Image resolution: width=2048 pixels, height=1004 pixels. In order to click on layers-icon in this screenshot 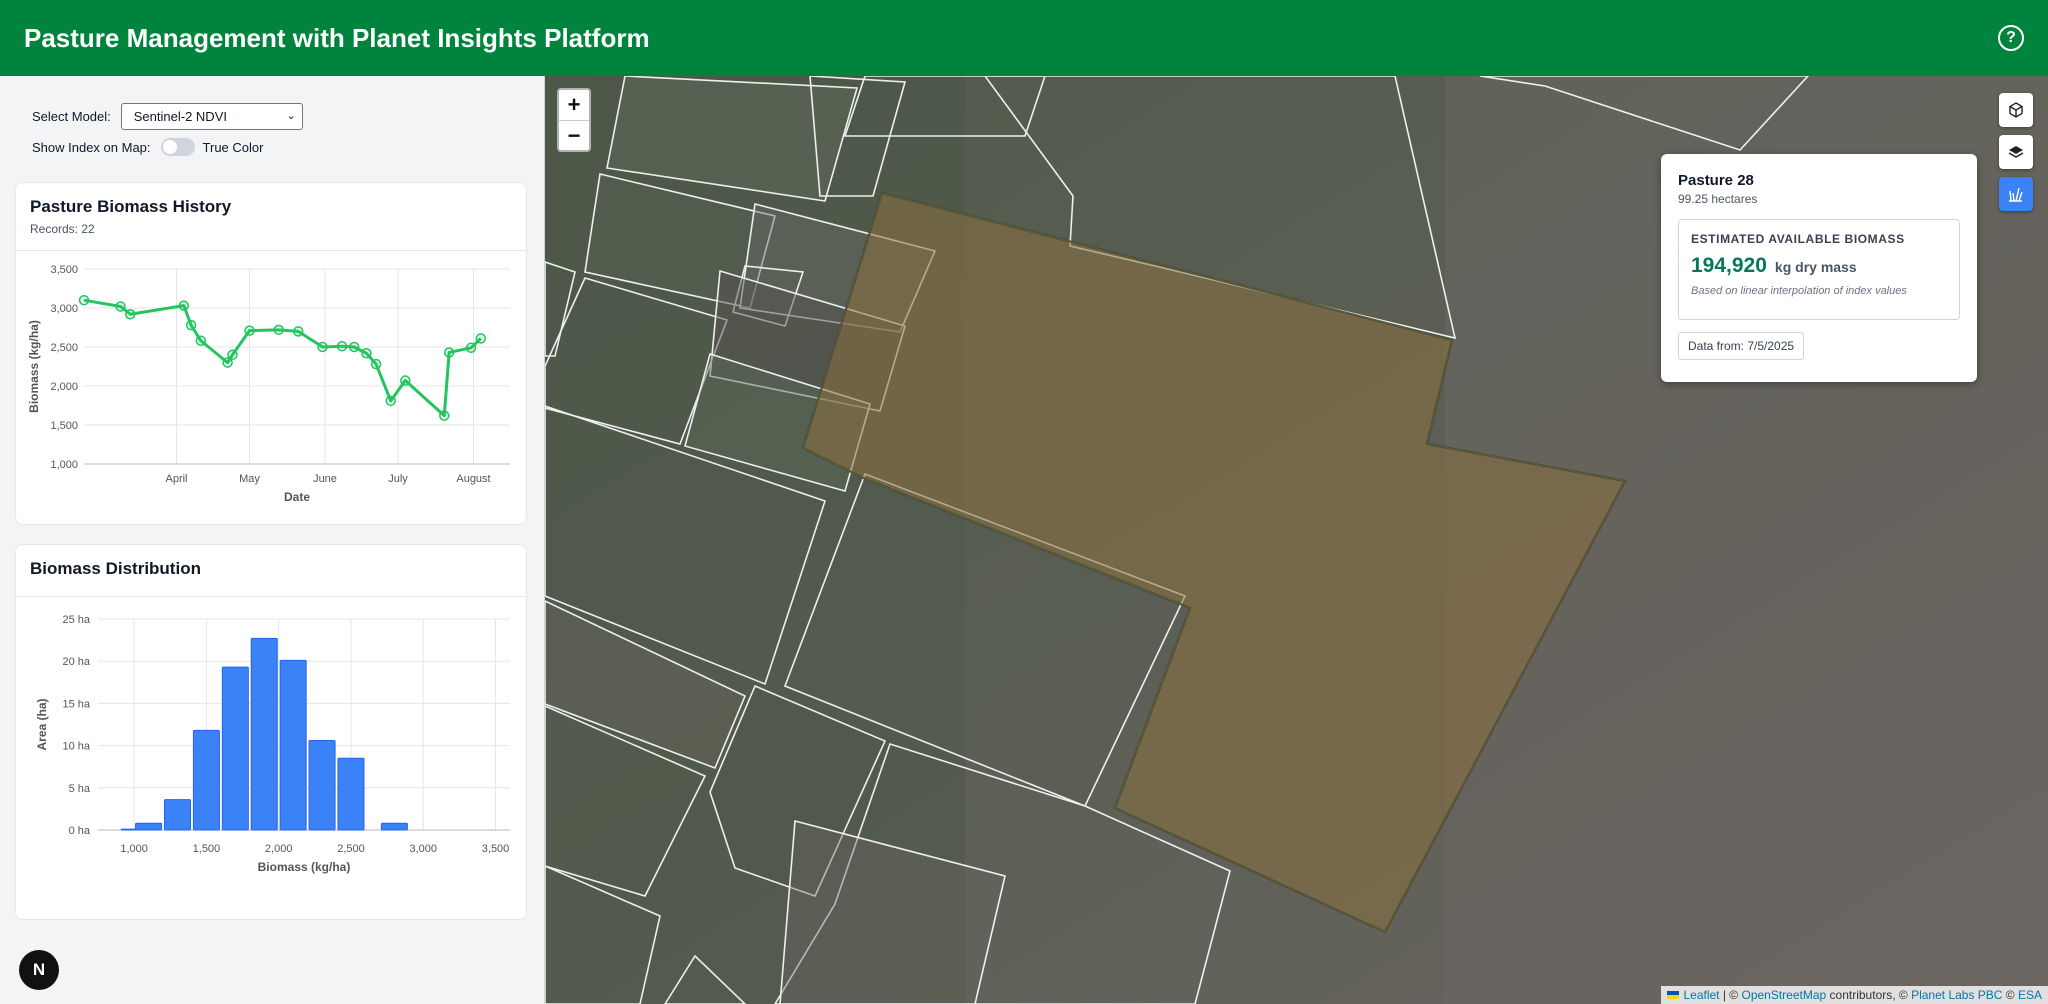, I will do `click(2016, 152)`.